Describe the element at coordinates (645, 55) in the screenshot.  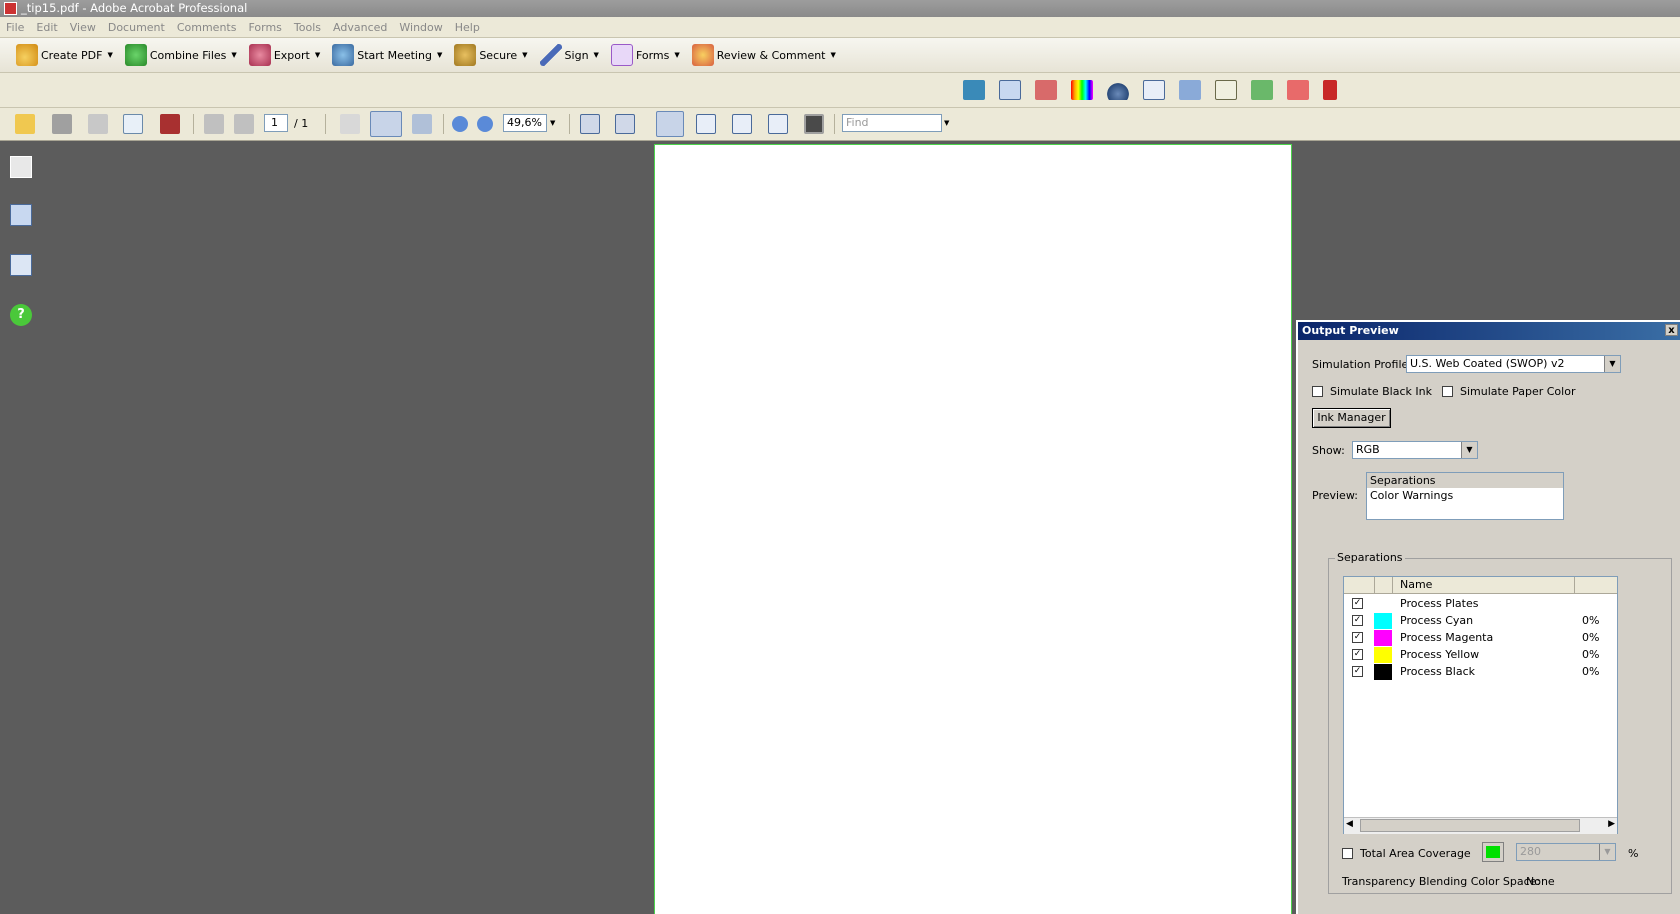
I see `forms-button: Forms ▼` at that location.